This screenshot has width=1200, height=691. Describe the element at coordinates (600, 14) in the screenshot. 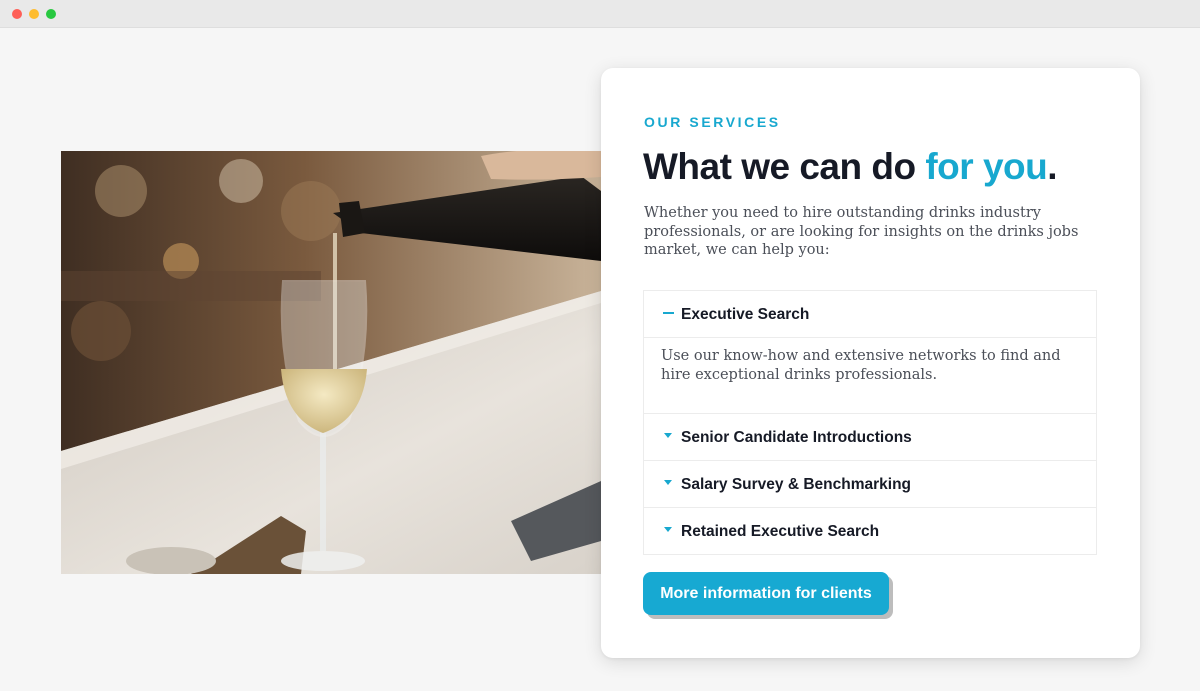

I see `window-titlebar` at that location.